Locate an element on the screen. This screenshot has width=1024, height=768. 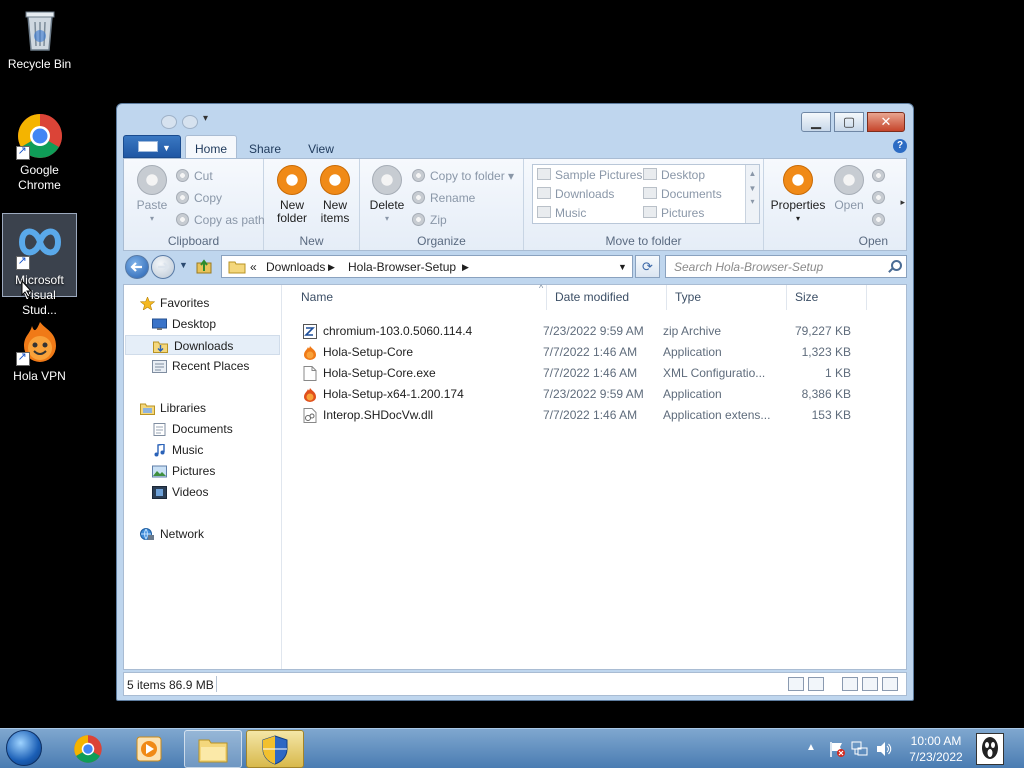
details-pane-button is located at coordinates (870, 684).